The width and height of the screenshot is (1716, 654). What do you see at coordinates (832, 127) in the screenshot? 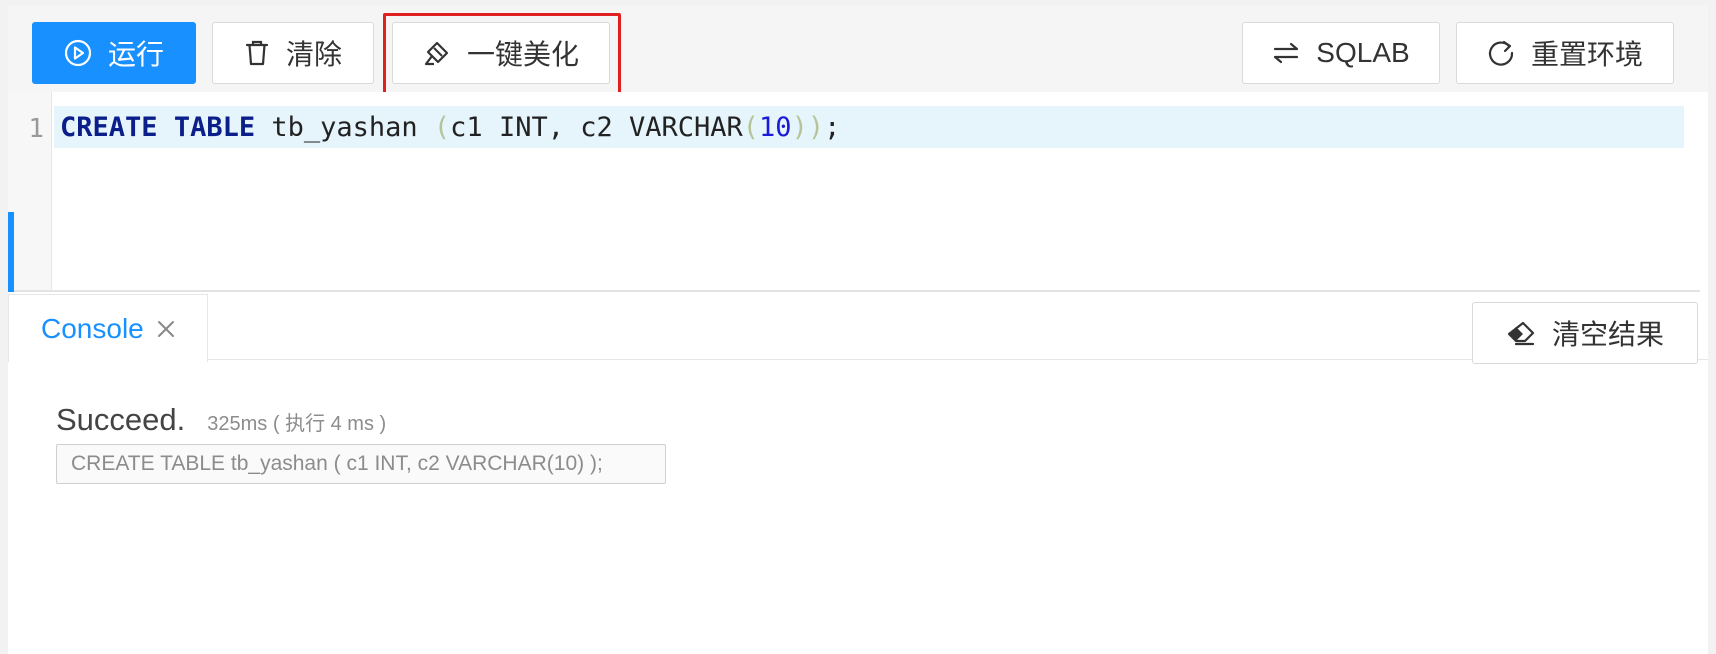
I see `semicolon: ;` at bounding box center [832, 127].